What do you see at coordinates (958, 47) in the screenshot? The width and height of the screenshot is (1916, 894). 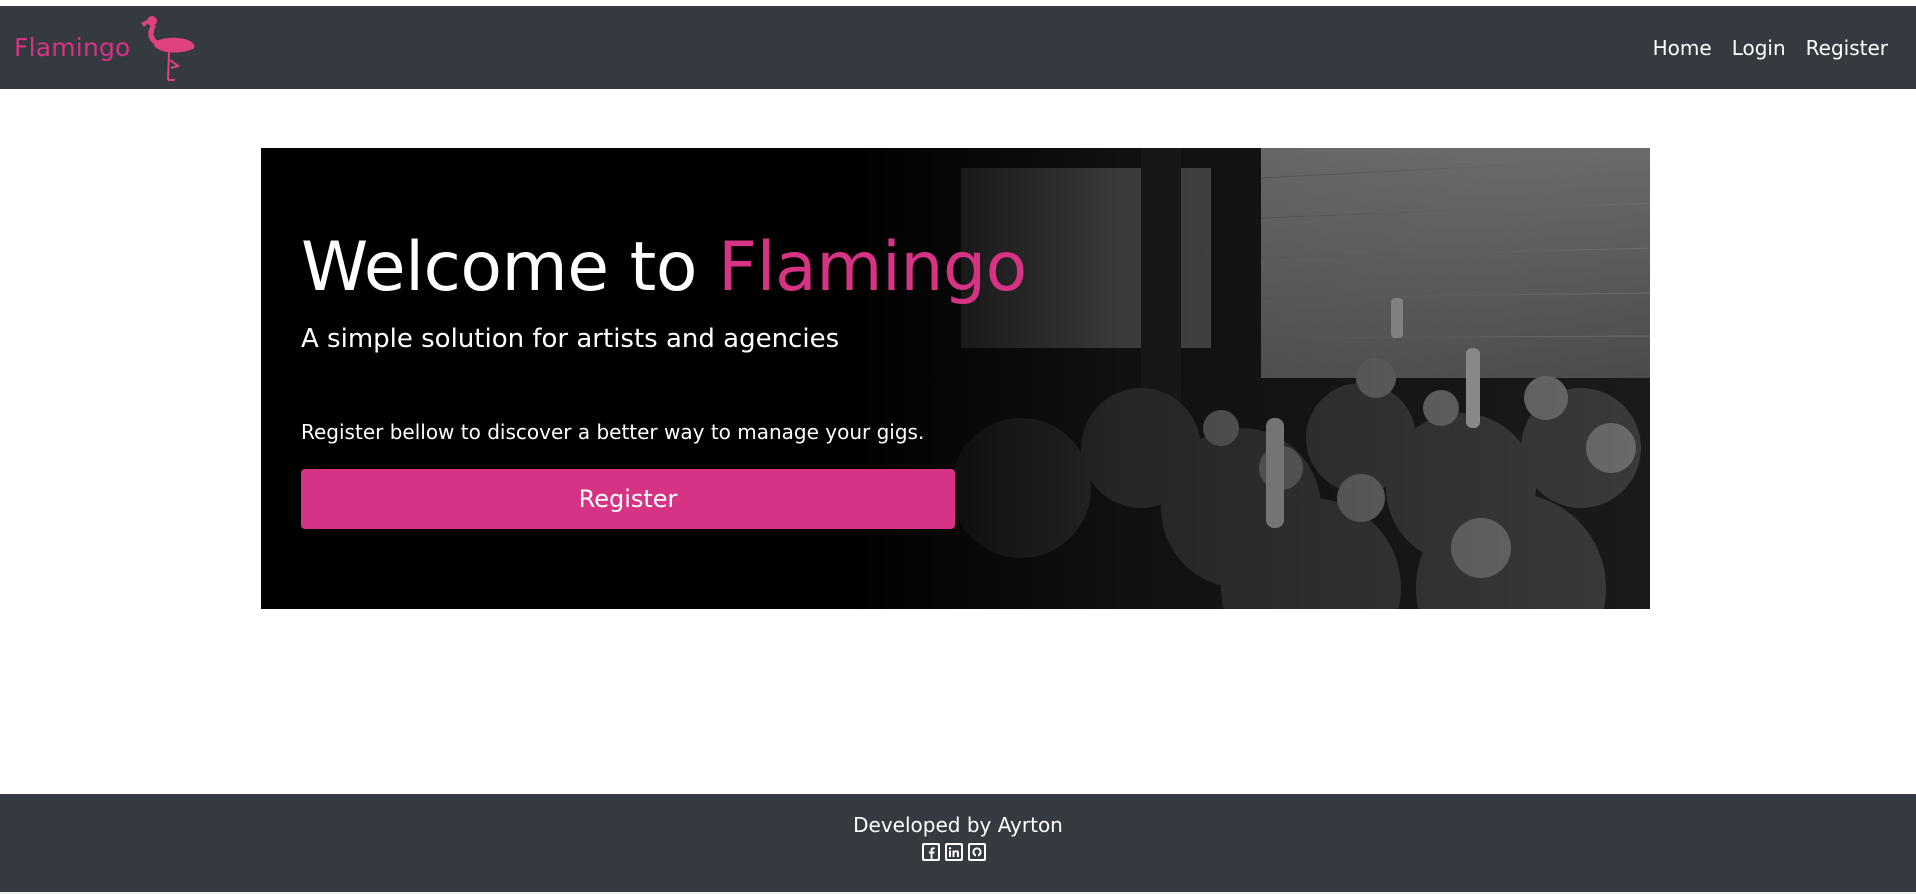 I see `navbar: Flamingo Home Login Register` at bounding box center [958, 47].